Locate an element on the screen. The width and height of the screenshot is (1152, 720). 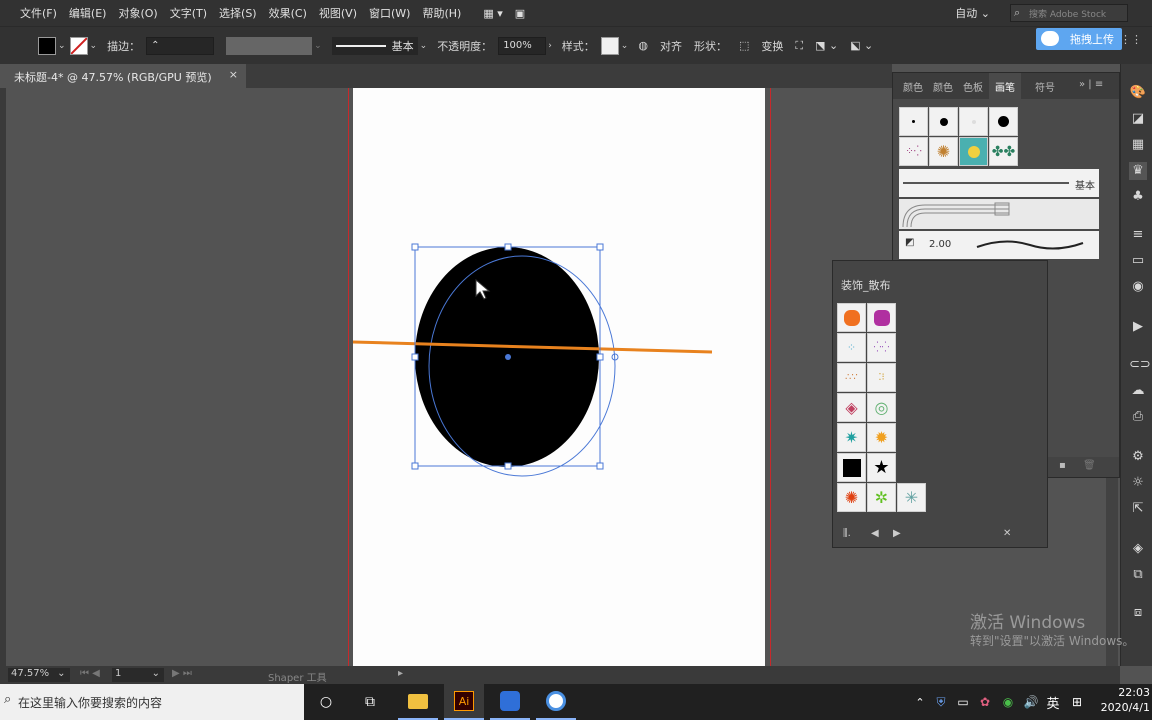
tools-icon: ✕ is located at coordinates (1007, 533).